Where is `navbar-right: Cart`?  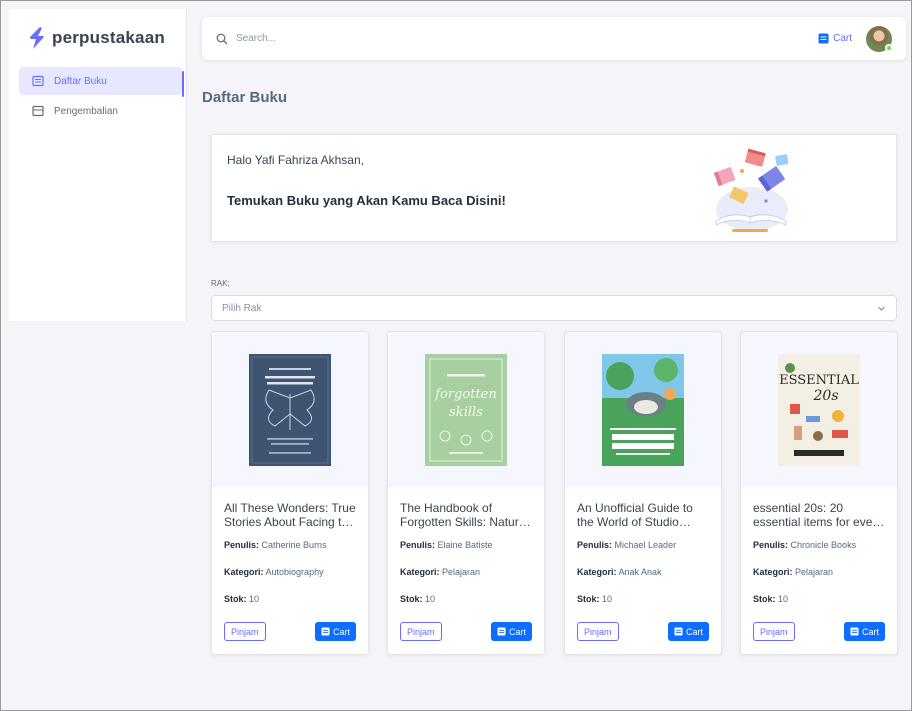 navbar-right: Cart is located at coordinates (855, 38).